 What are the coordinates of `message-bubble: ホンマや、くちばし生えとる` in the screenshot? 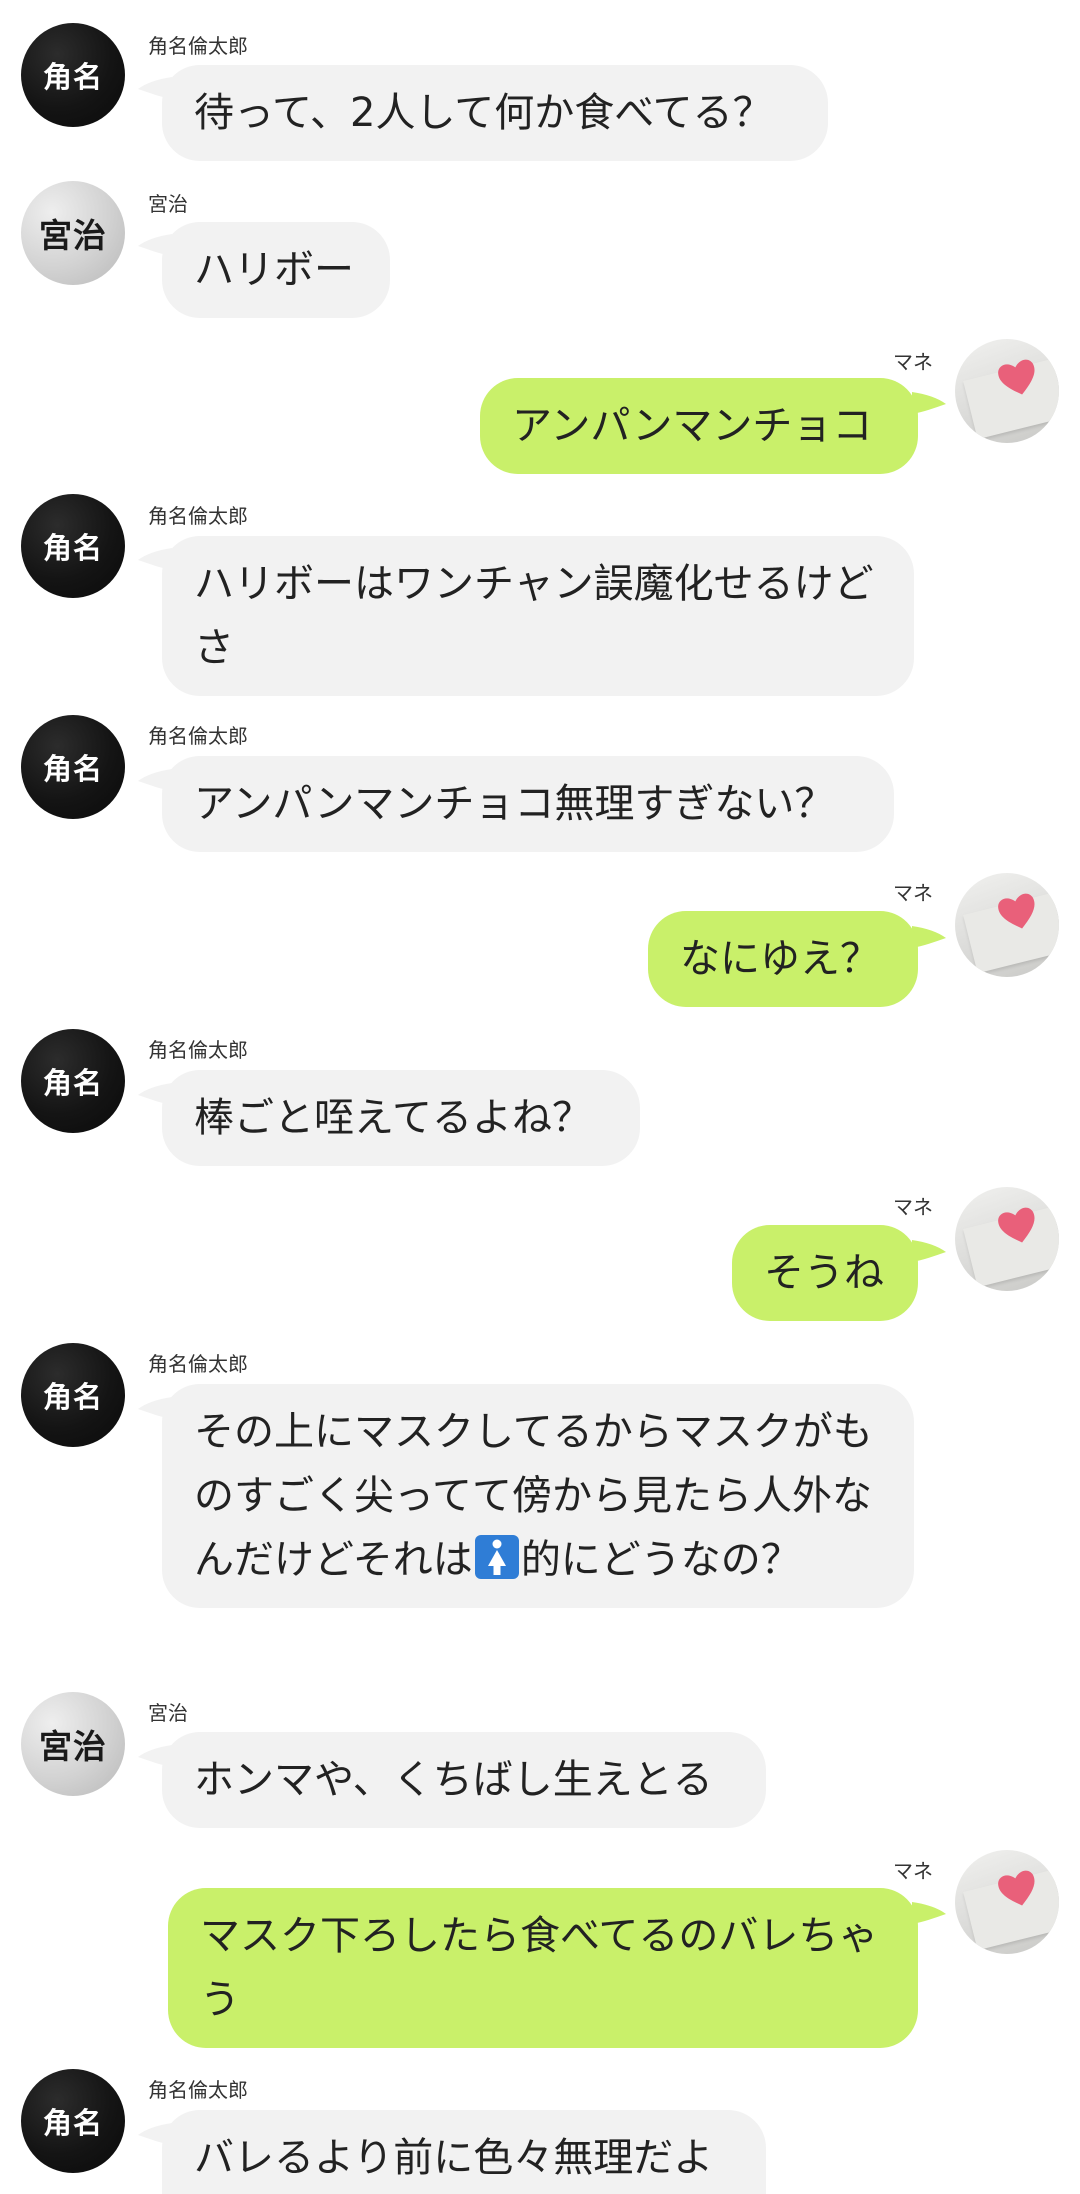 It's located at (464, 1780).